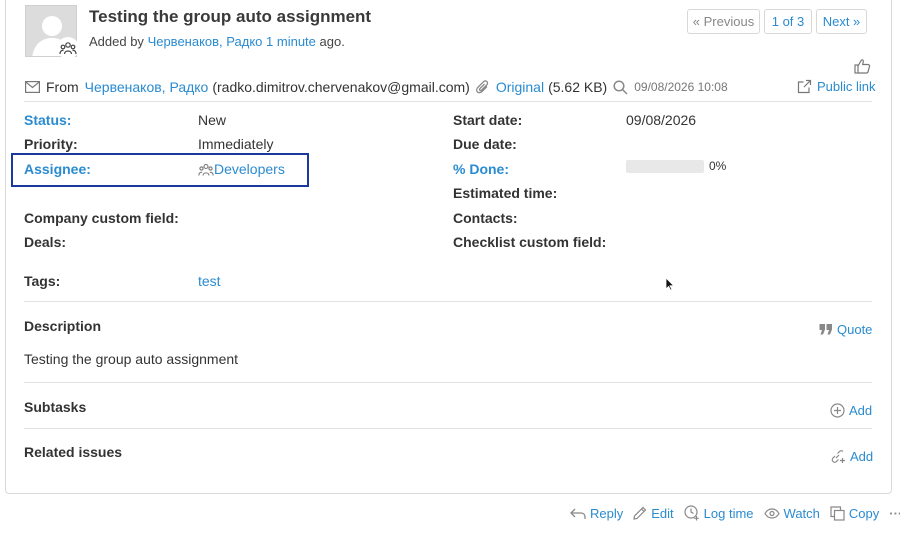 This screenshot has width=900, height=538. Describe the element at coordinates (51, 144) in the screenshot. I see `priority-label: Priority:` at that location.